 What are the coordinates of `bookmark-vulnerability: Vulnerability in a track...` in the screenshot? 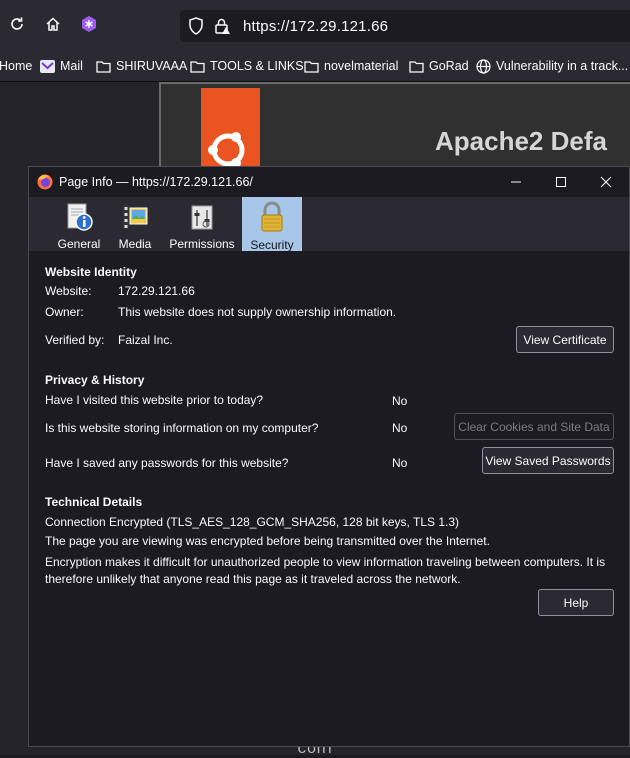 It's located at (552, 66).